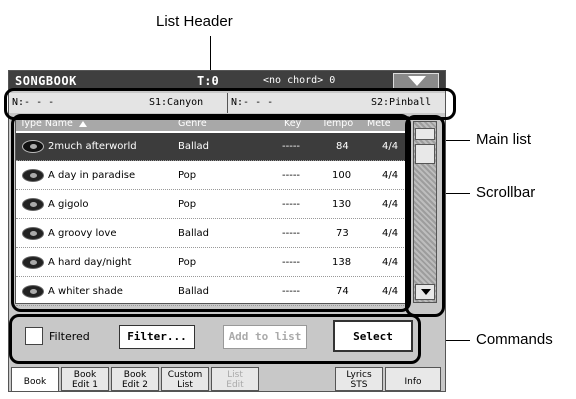 The width and height of the screenshot is (576, 399). I want to click on tab-lyrics-sts: Lyrics STS, so click(359, 379).